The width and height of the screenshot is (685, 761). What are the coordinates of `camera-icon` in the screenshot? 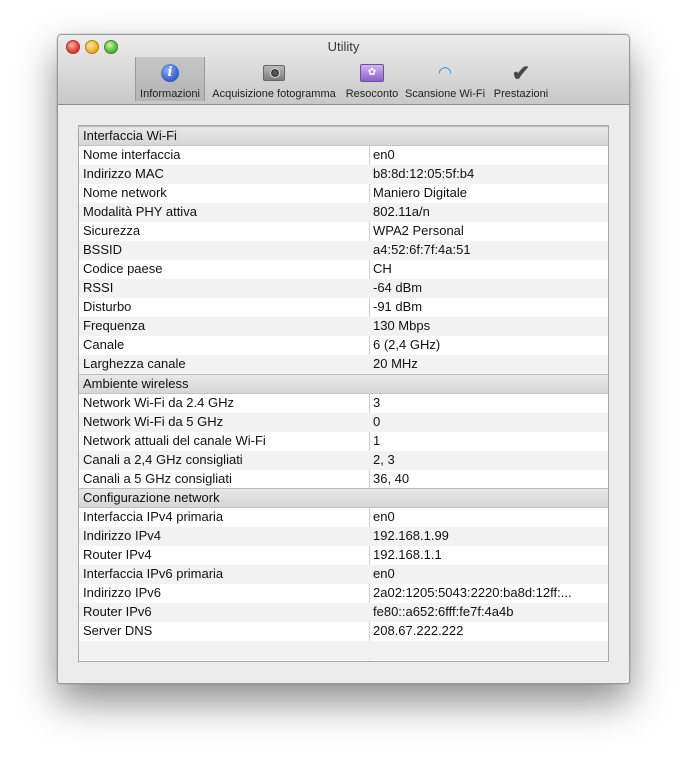 It's located at (274, 73).